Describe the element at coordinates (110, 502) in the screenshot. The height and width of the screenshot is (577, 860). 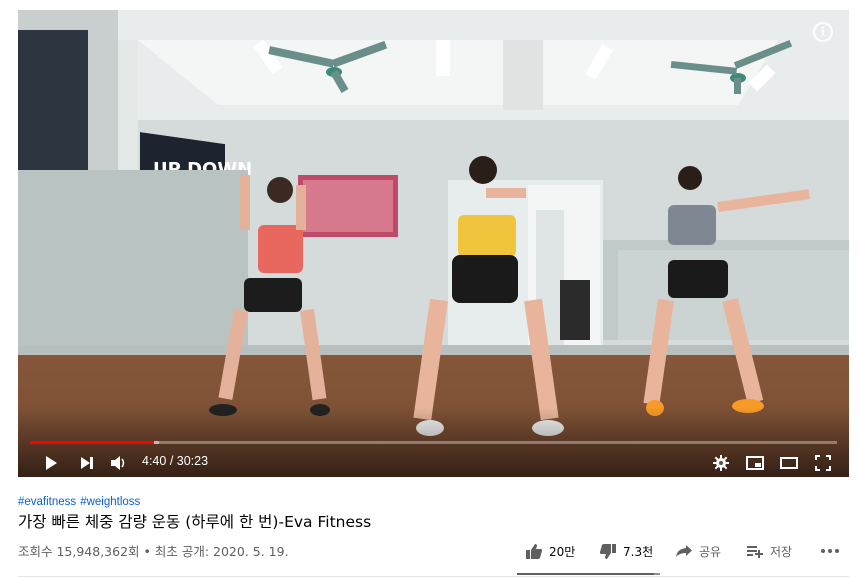
I see `hashtag-link: #weightloss` at that location.